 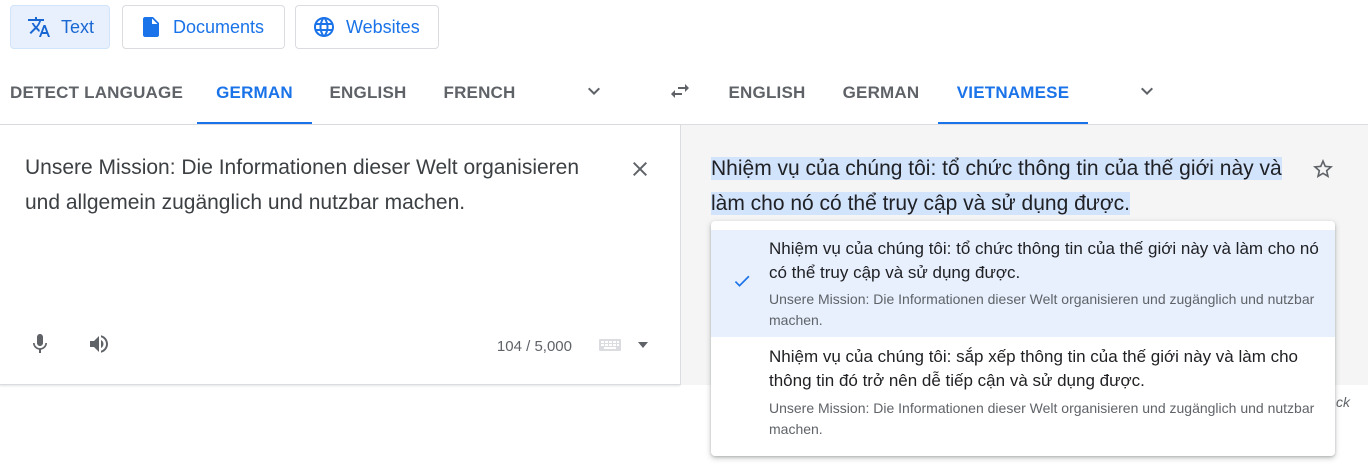 I want to click on documents-mode-button: Documents, so click(x=203, y=27).